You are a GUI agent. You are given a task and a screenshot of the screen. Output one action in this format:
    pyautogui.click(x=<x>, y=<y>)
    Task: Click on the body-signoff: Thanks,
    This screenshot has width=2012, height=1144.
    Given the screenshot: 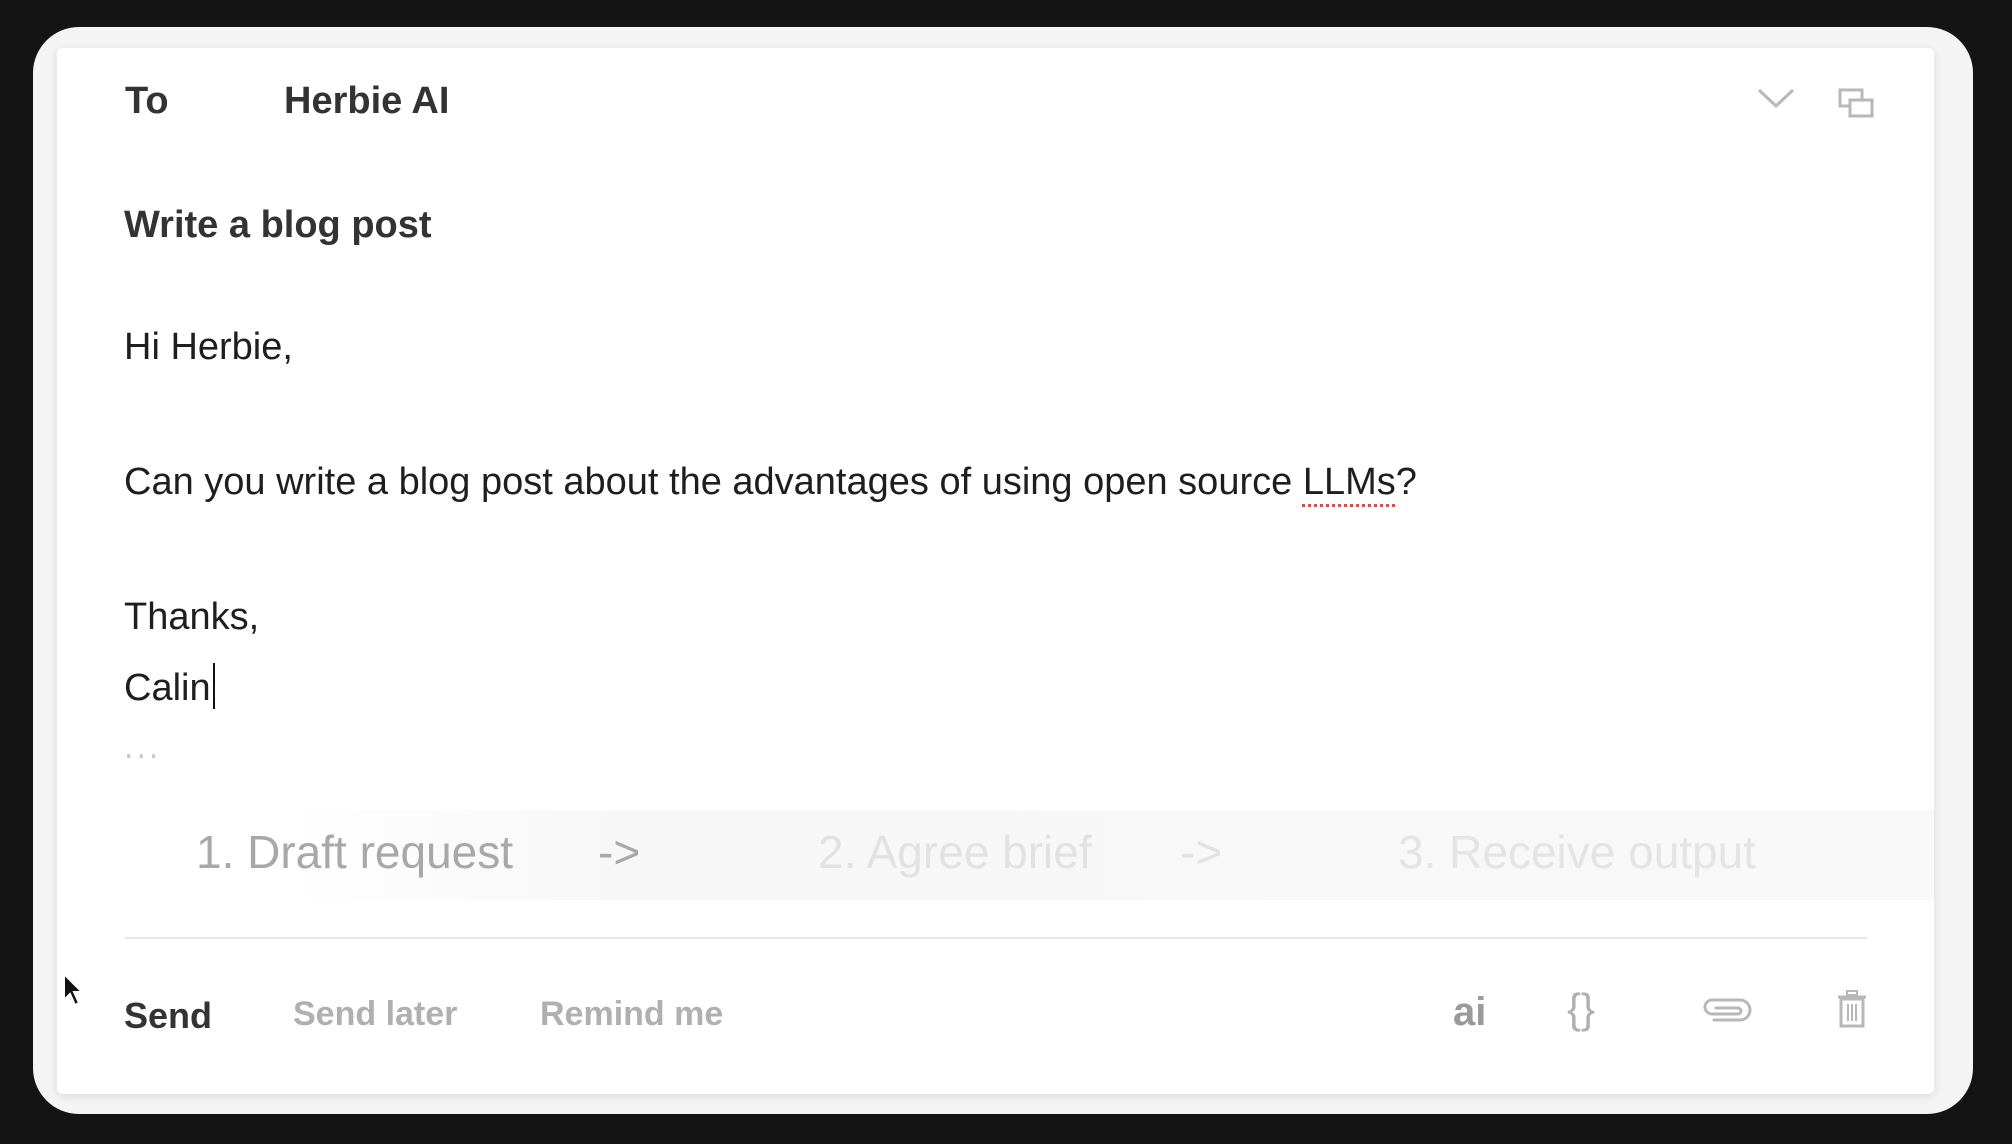 What is the action you would take?
    pyautogui.click(x=191, y=617)
    